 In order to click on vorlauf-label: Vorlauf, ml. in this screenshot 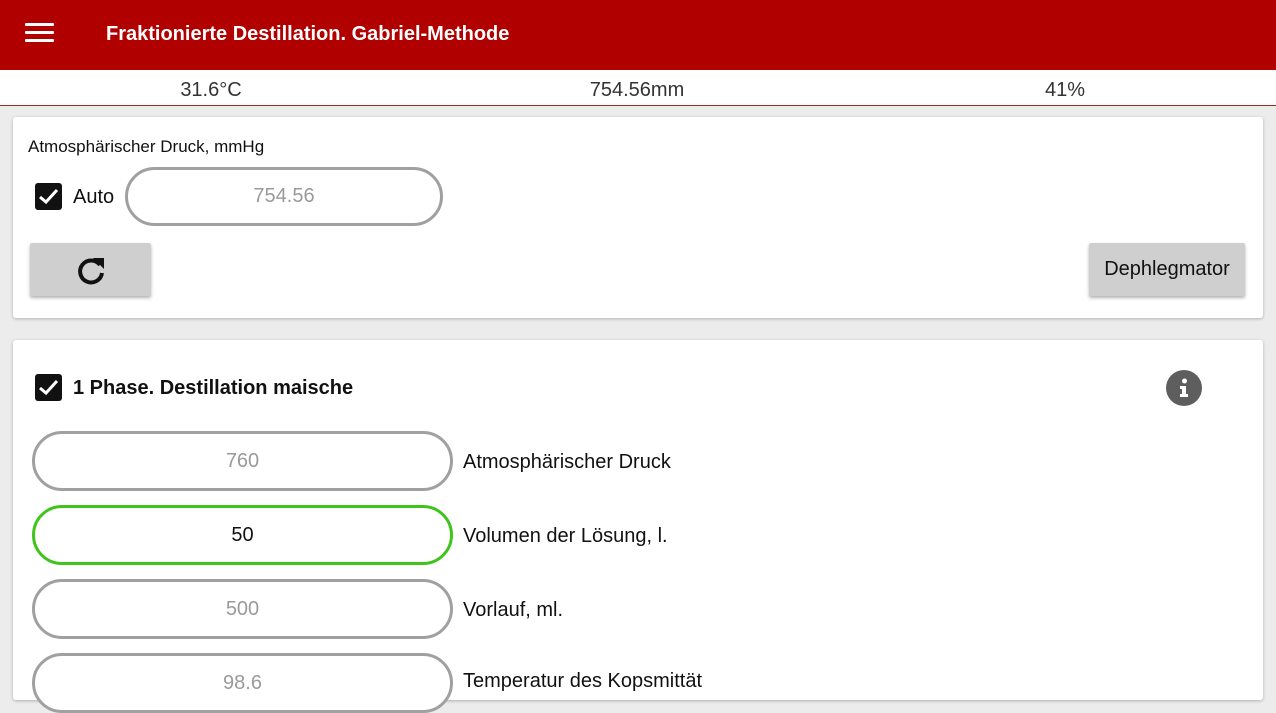, I will do `click(513, 610)`.